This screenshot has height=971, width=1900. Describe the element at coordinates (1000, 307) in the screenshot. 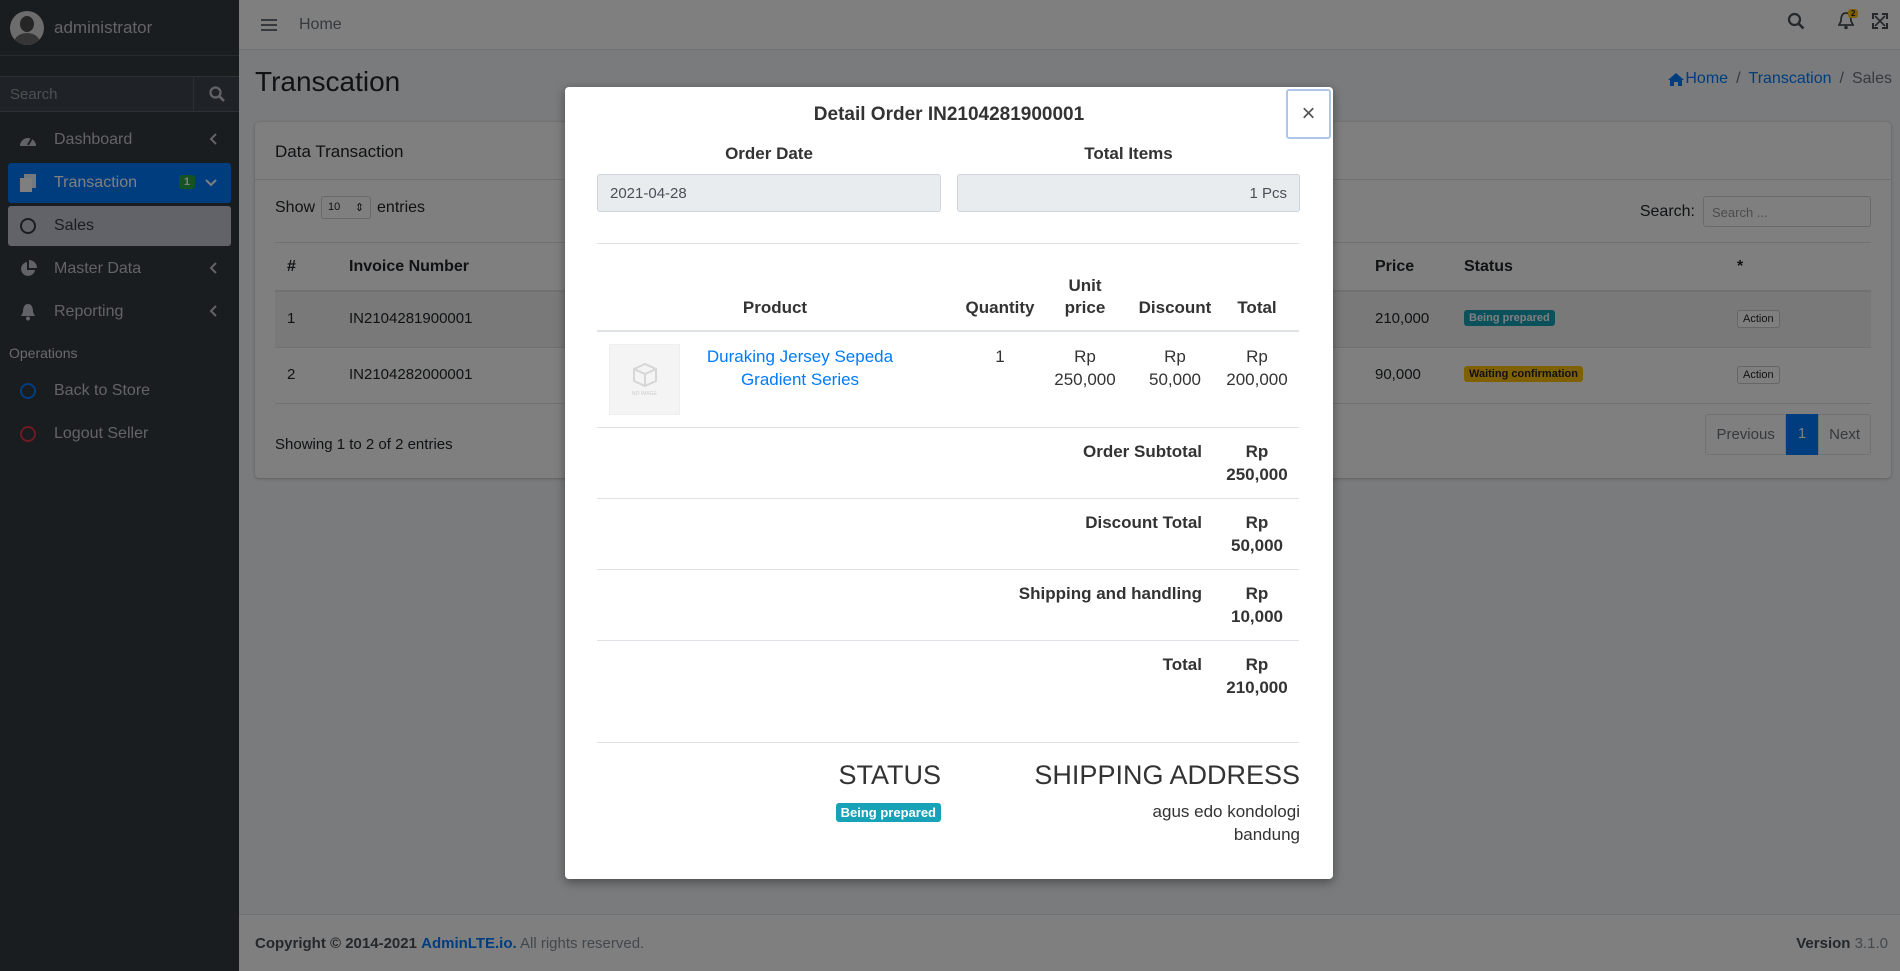

I see `col-quantity: Quantity` at that location.